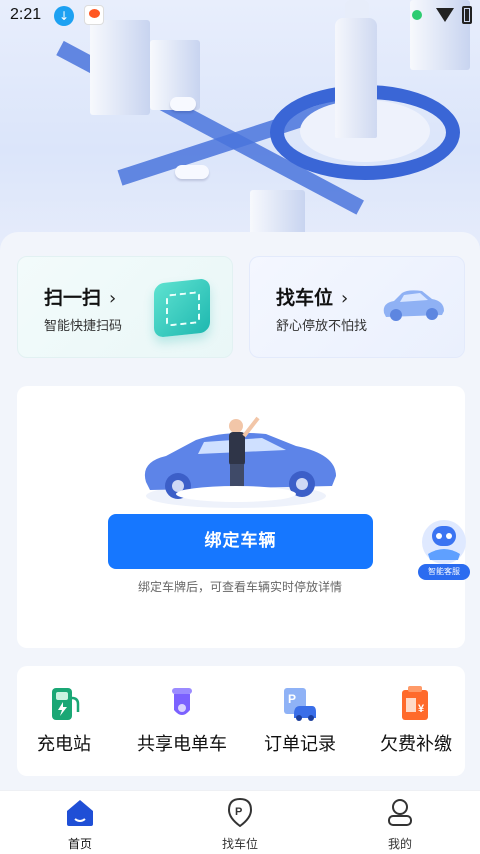 The width and height of the screenshot is (480, 854). Describe the element at coordinates (79, 844) in the screenshot. I see `nav-home-label: 首页` at that location.